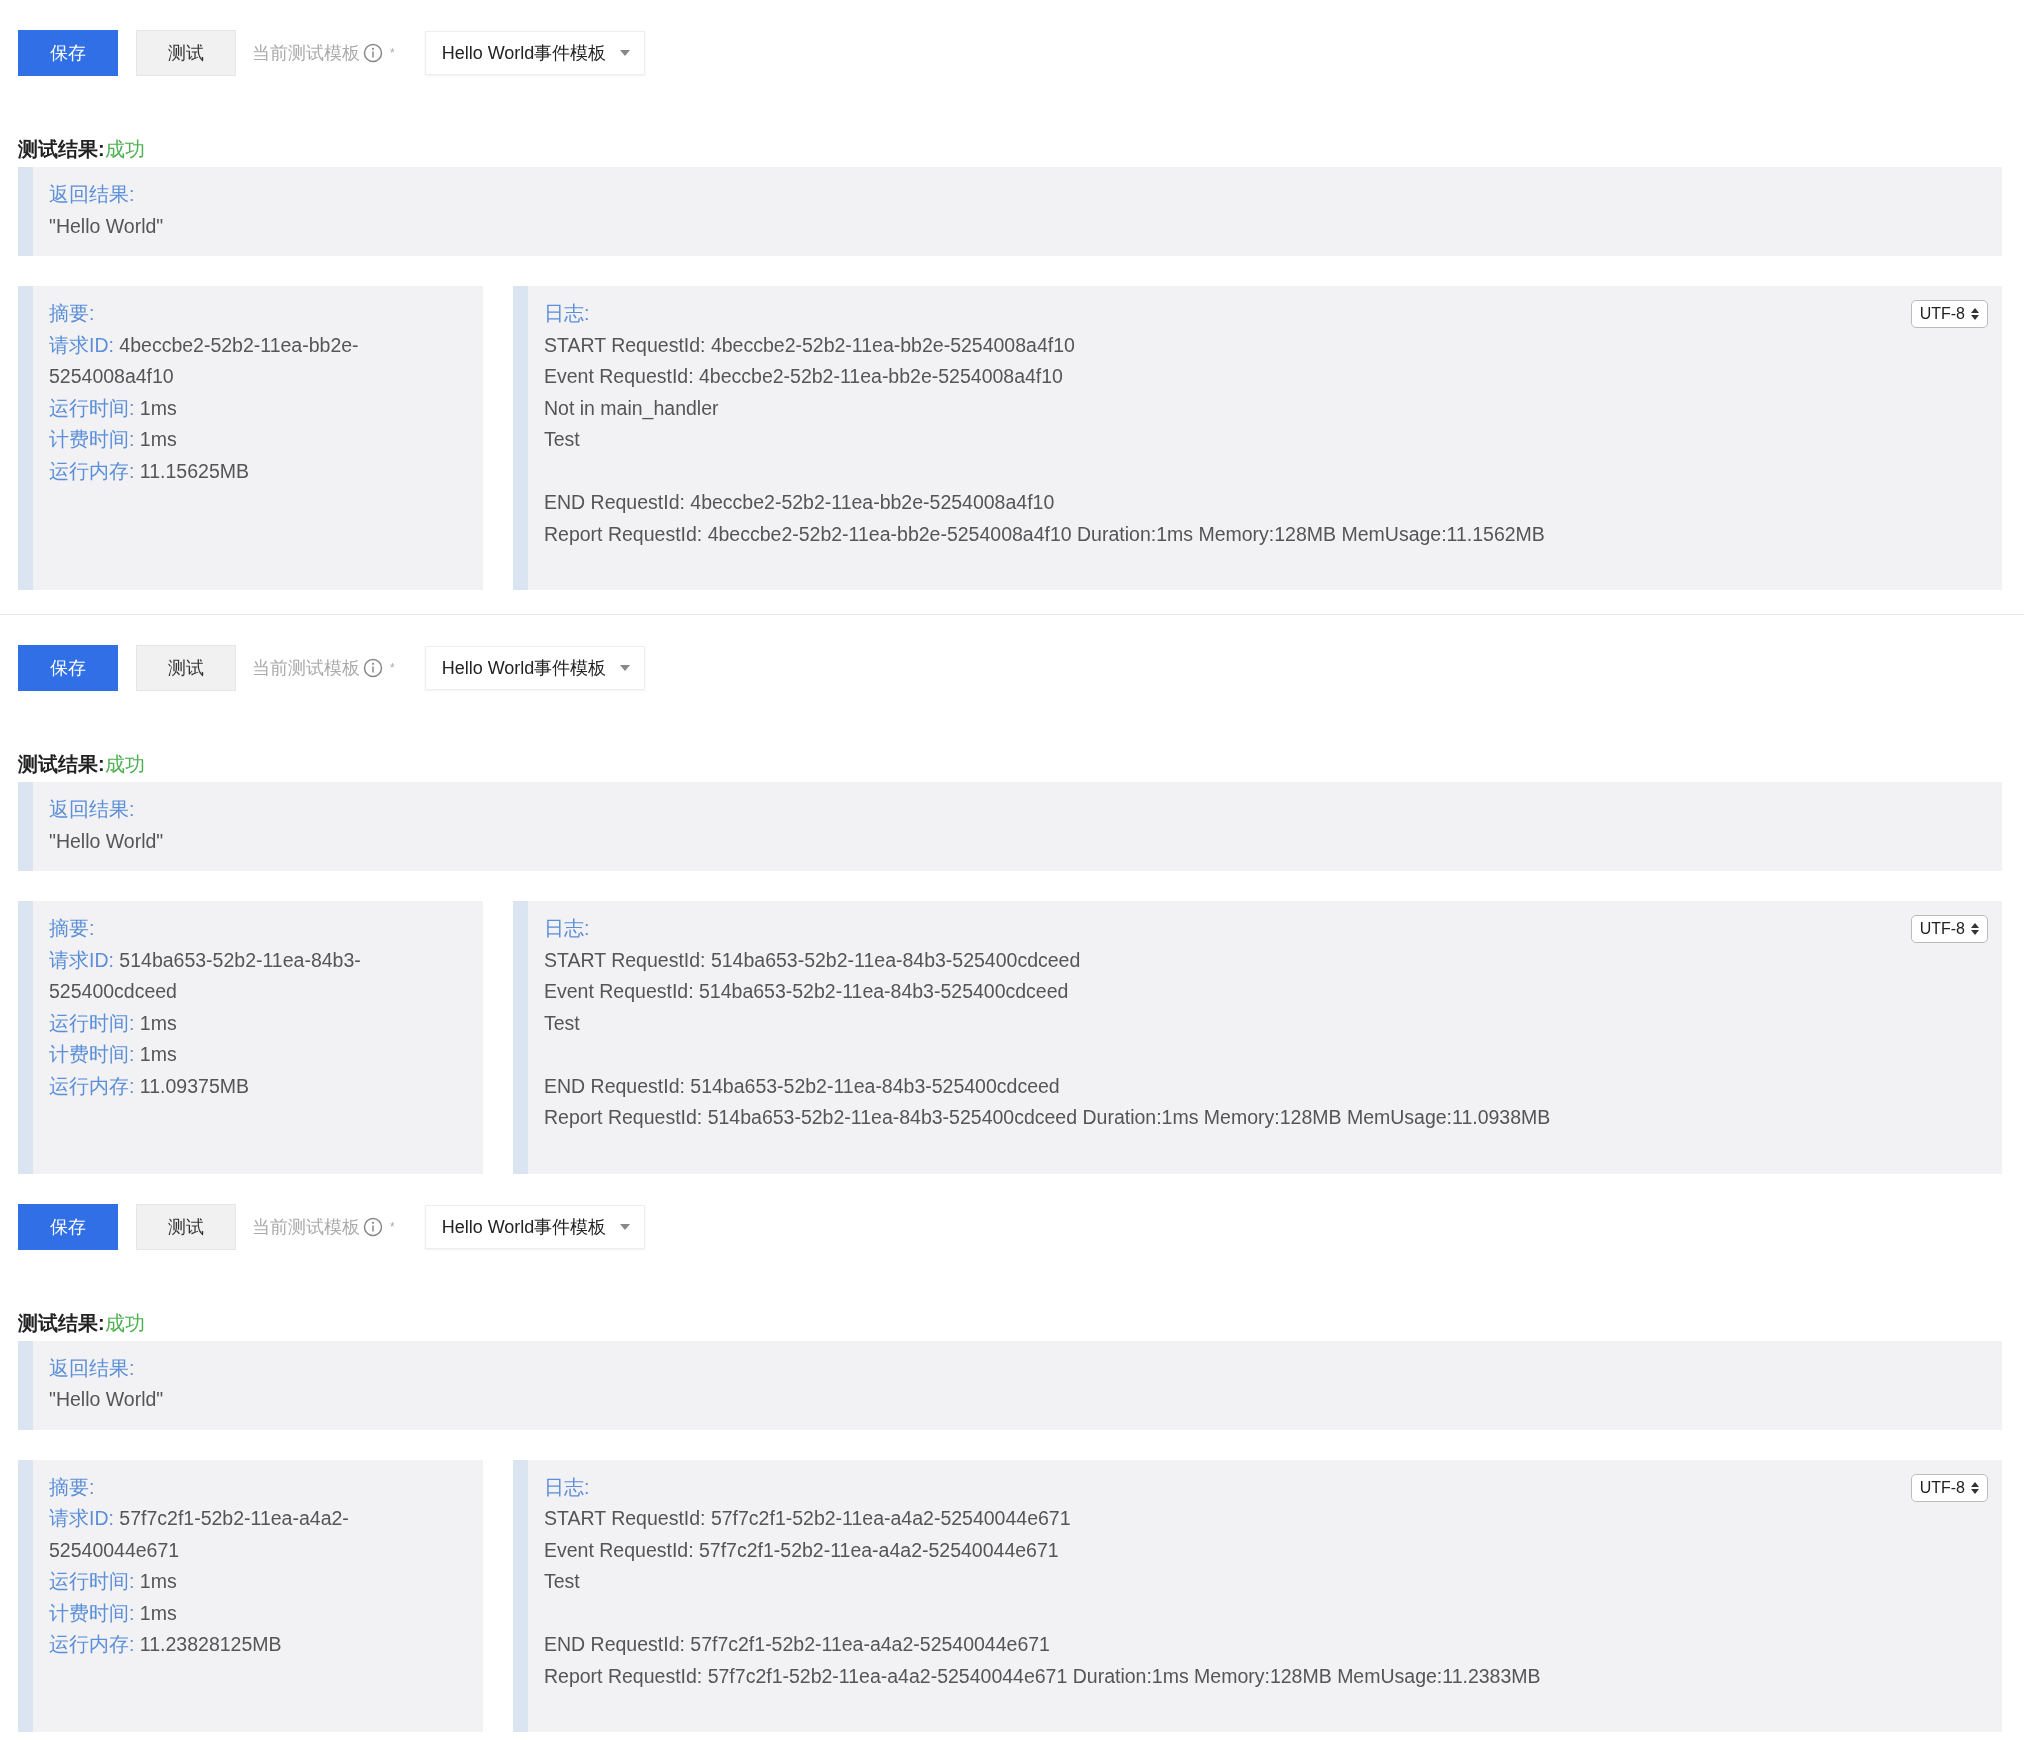 Image resolution: width=2024 pixels, height=1740 pixels. Describe the element at coordinates (258, 471) in the screenshot. I see `summary-field: 运行内存: 11.15625MB` at that location.